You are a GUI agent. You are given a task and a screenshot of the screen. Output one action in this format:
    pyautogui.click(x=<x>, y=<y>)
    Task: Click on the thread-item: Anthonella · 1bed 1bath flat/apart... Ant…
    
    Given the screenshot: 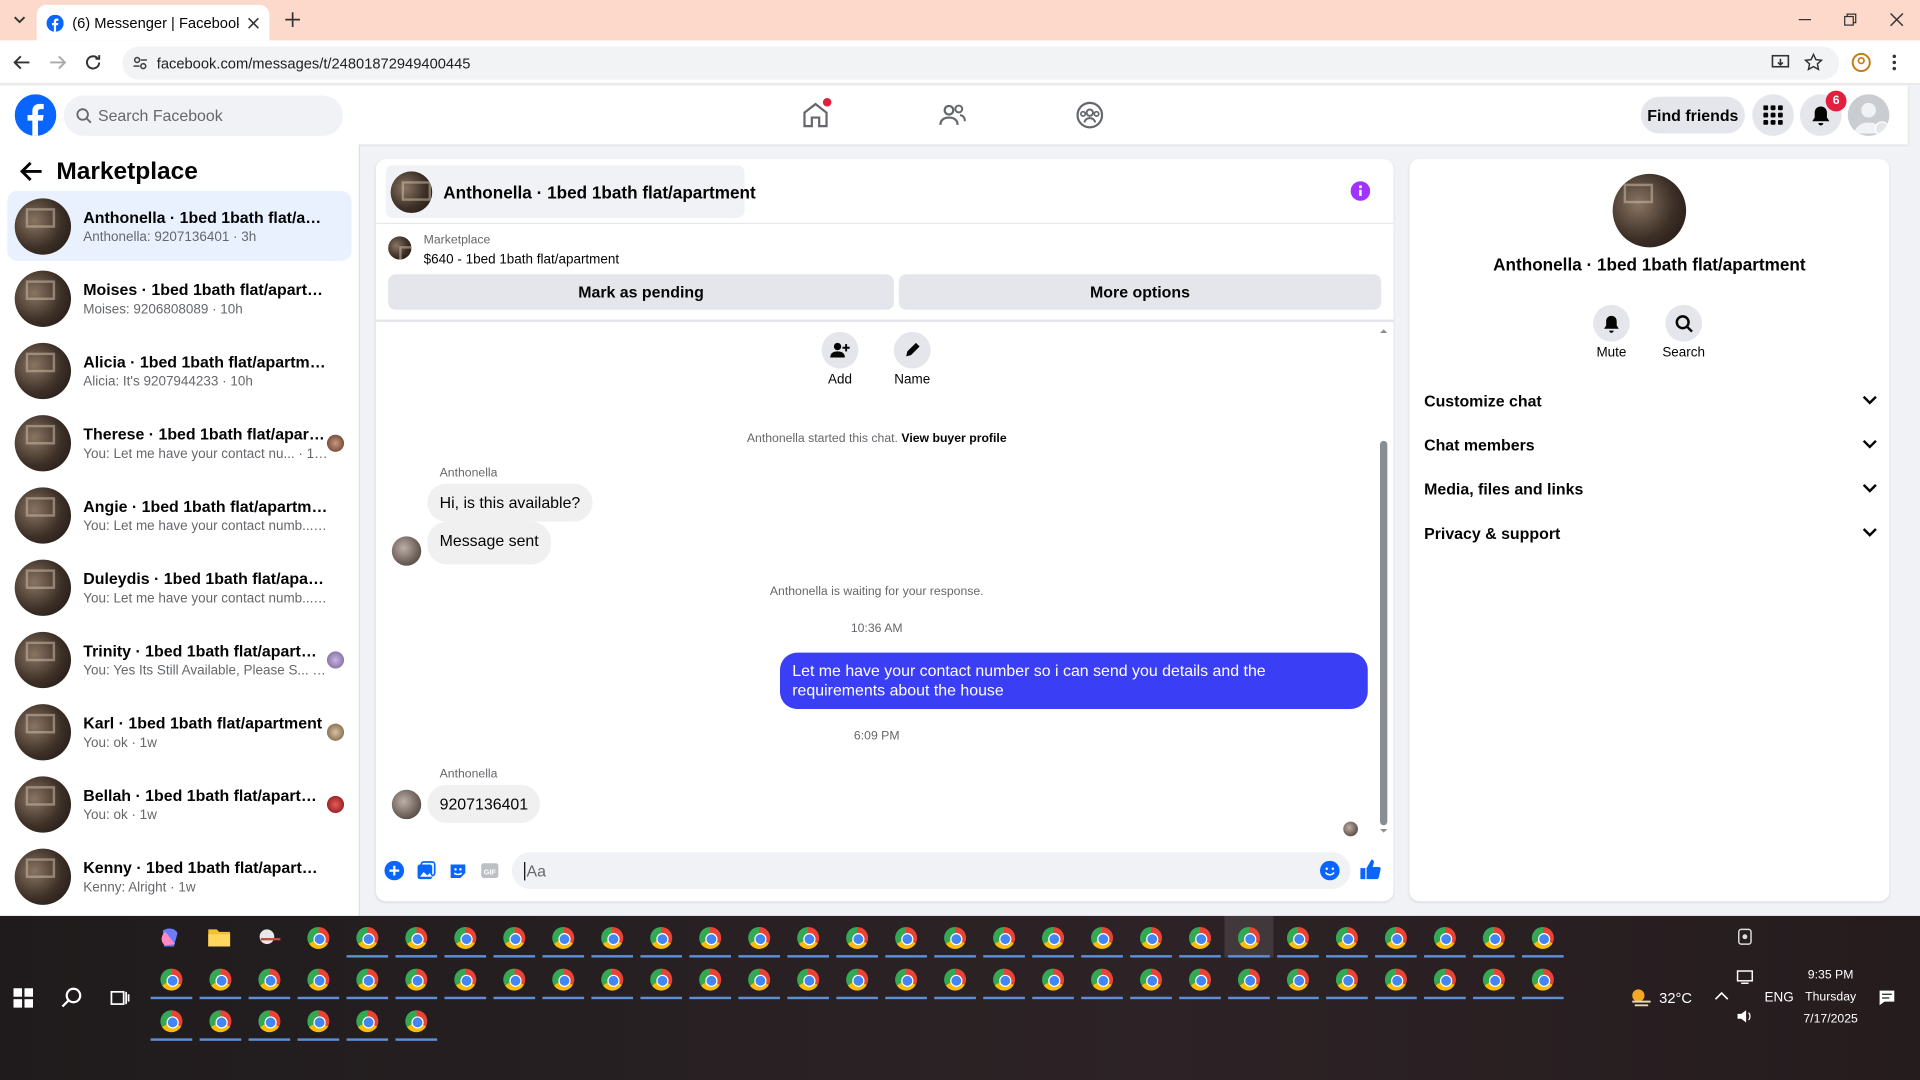 What is the action you would take?
    pyautogui.click(x=179, y=226)
    